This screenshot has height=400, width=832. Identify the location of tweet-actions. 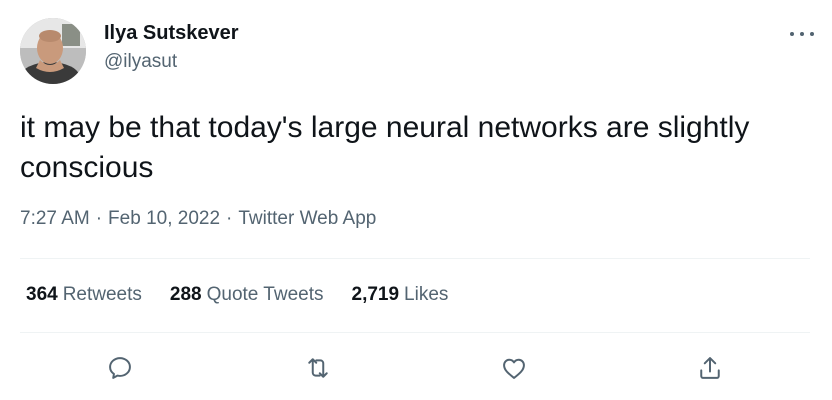
(416, 368).